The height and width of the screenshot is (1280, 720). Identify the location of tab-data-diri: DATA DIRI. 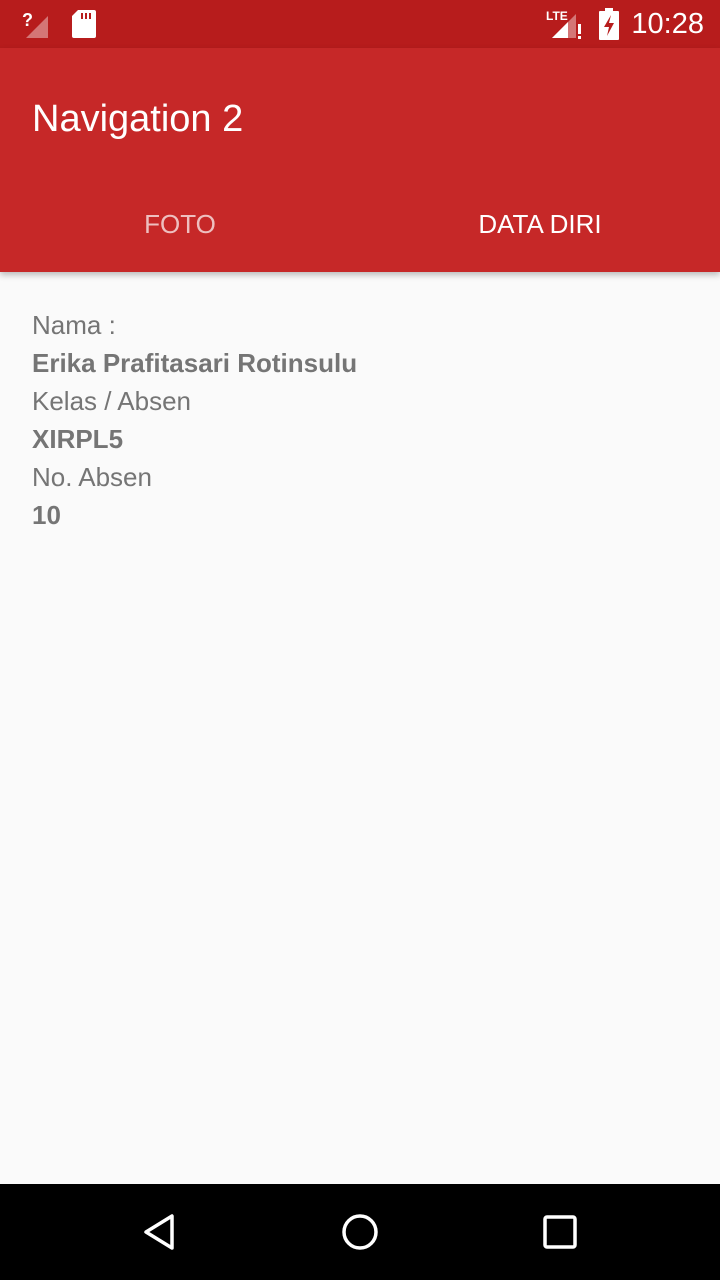
(540, 224).